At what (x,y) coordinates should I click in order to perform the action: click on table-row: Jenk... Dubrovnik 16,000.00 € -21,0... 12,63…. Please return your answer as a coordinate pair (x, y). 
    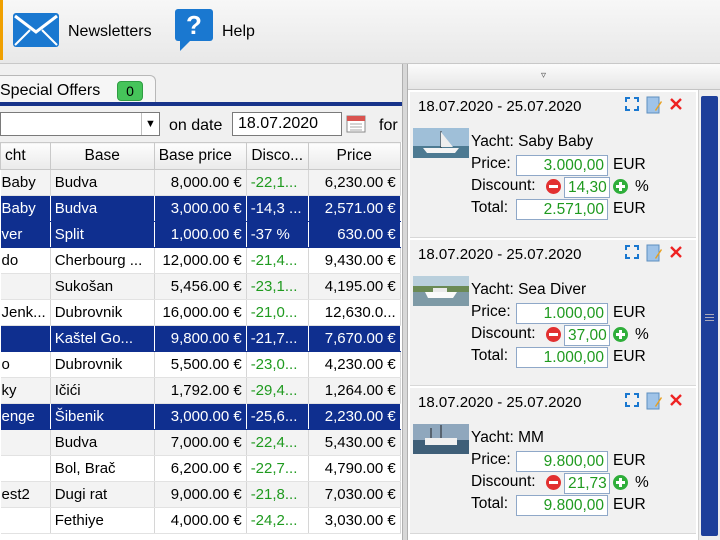
    Looking at the image, I should click on (200, 312).